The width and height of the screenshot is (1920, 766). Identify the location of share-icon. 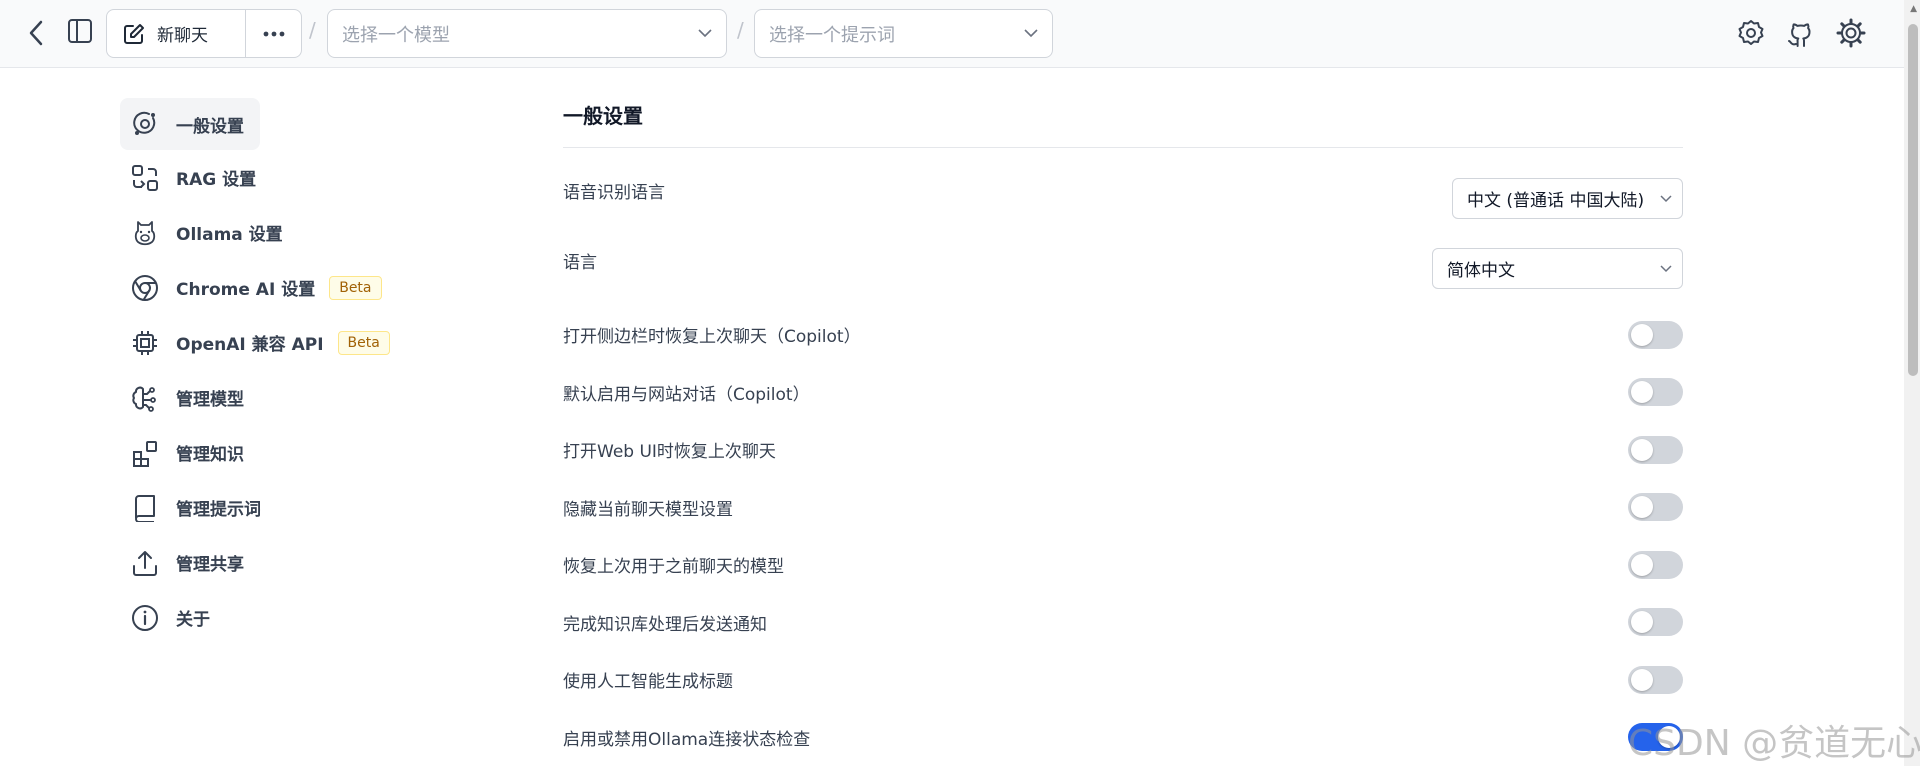
(145, 563).